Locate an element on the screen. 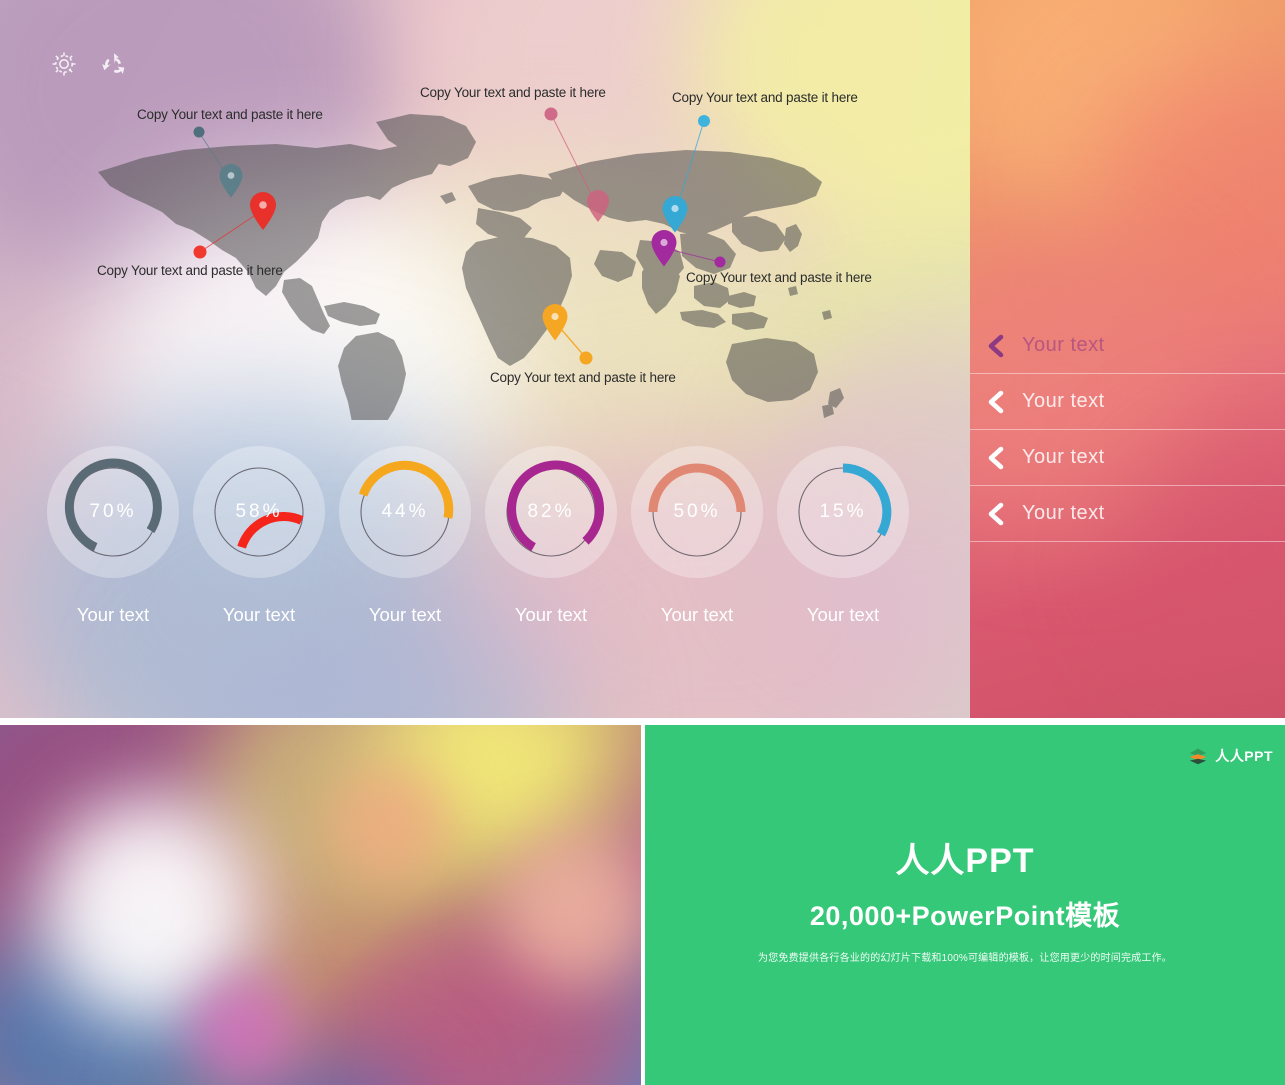 This screenshot has height=1085, width=1285. donut-gauge: 58% Your text is located at coordinates (259, 536).